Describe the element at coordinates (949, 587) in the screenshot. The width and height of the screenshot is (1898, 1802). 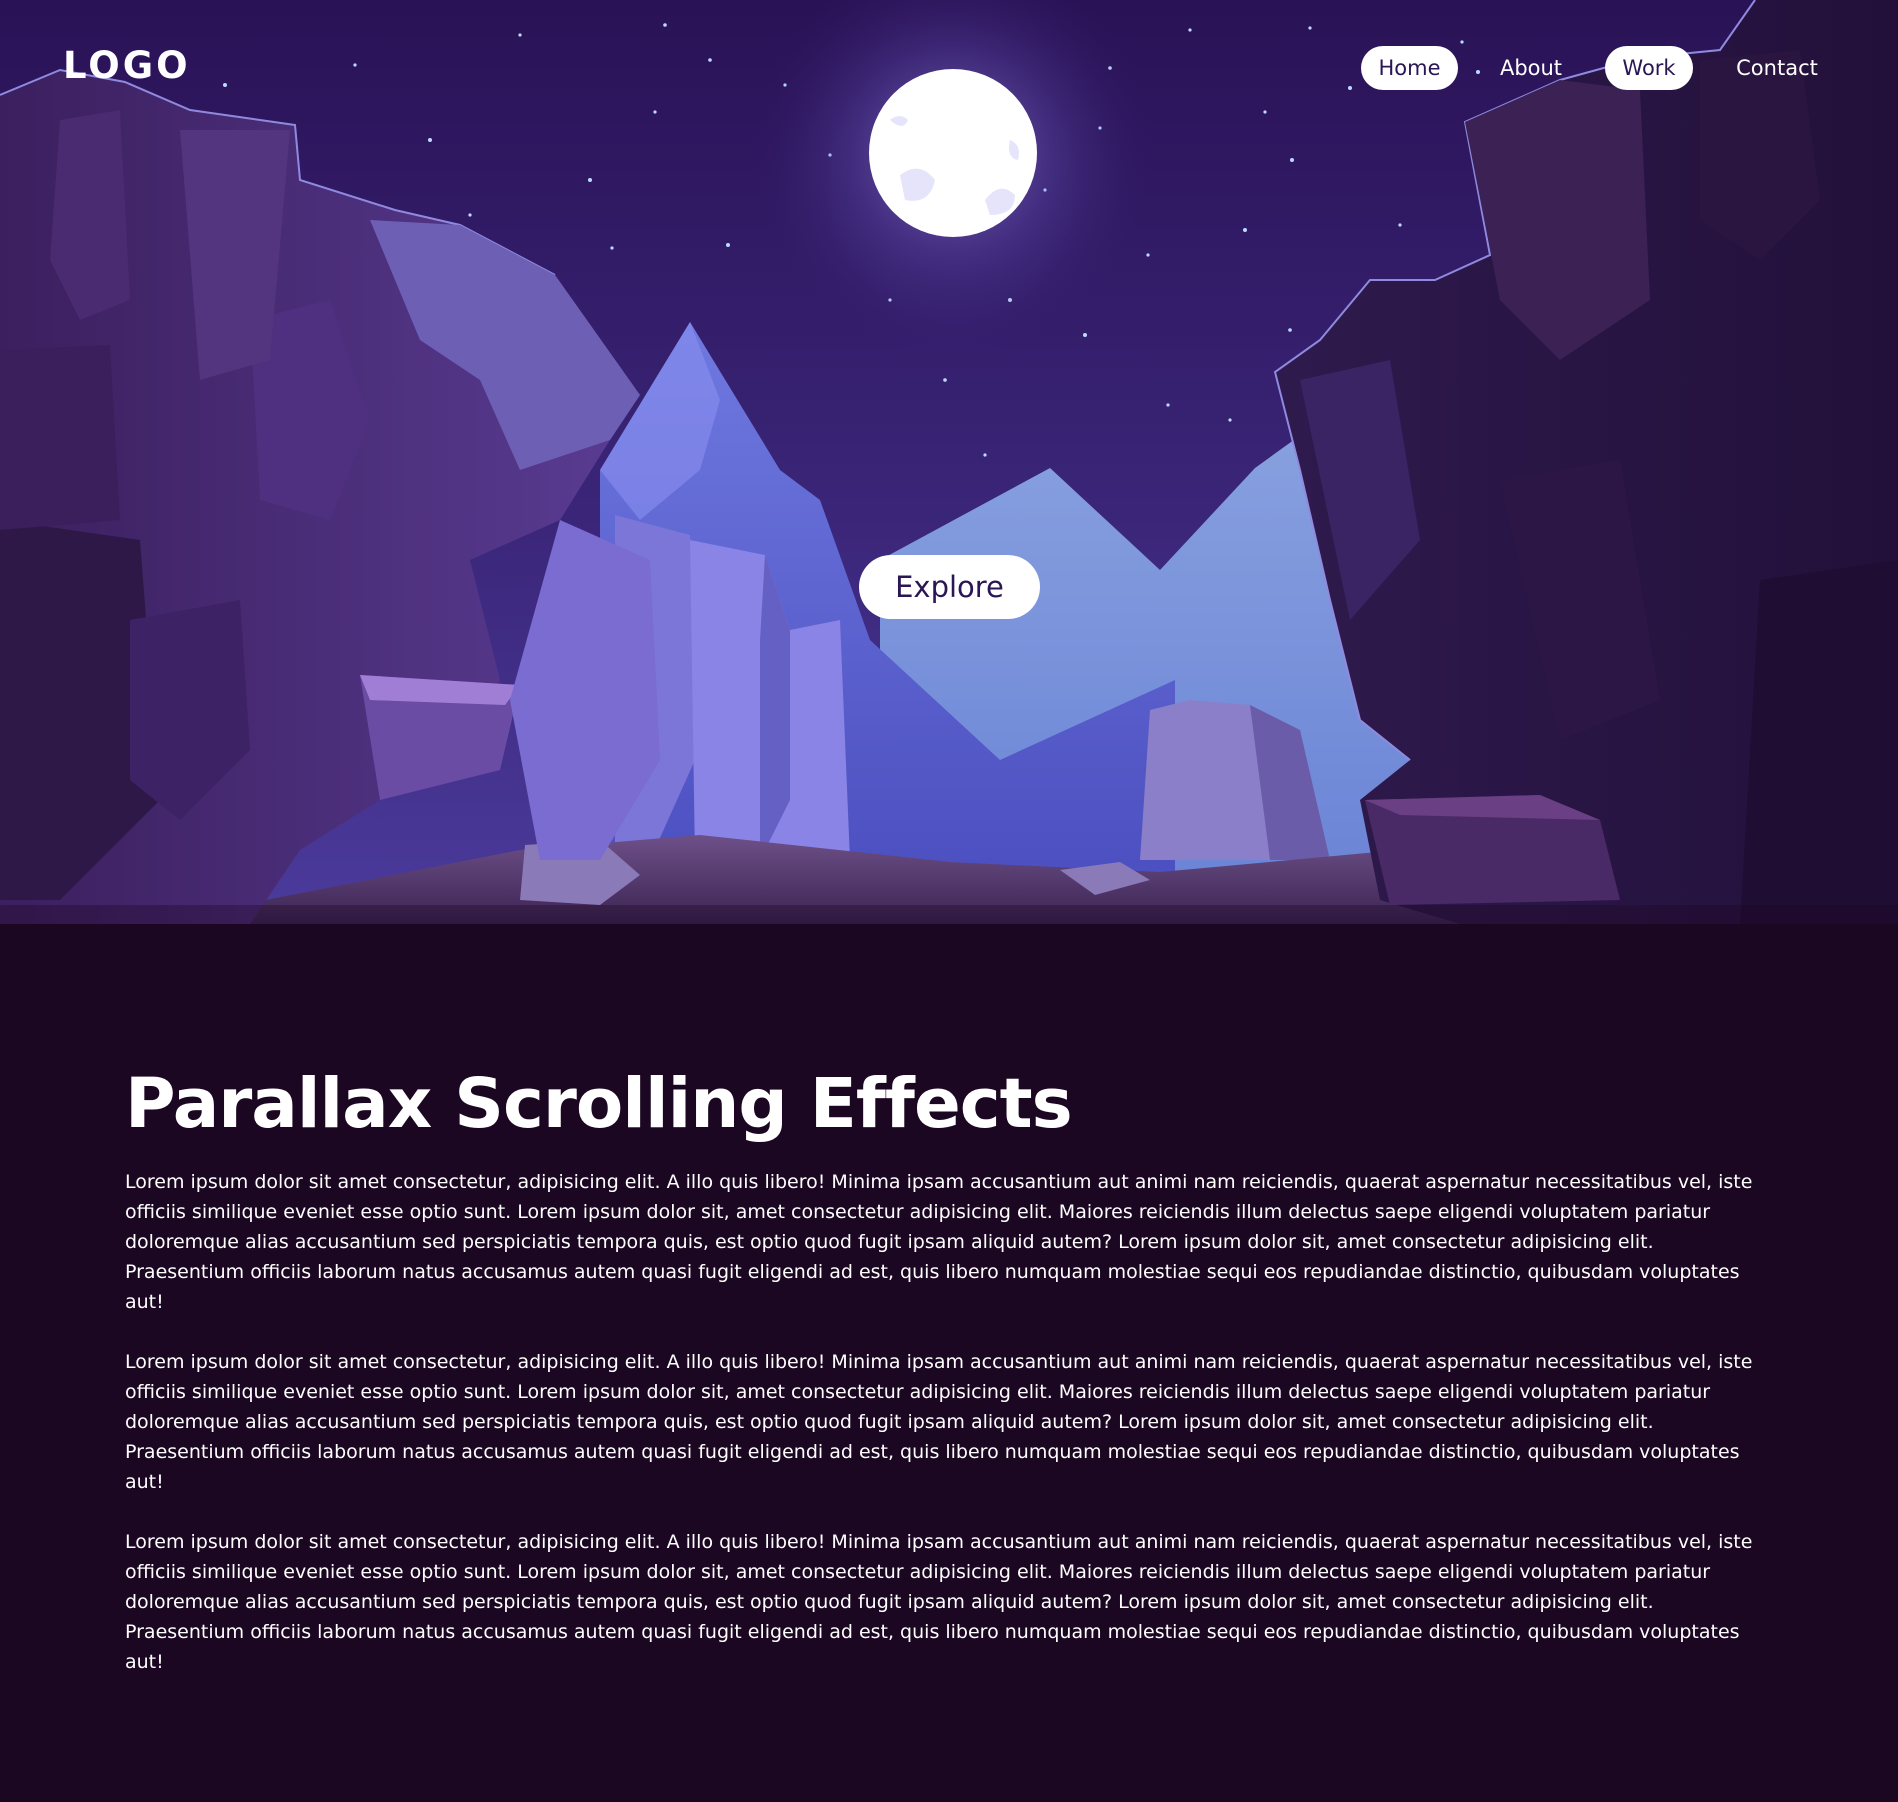
I see `explore-button: Explore` at that location.